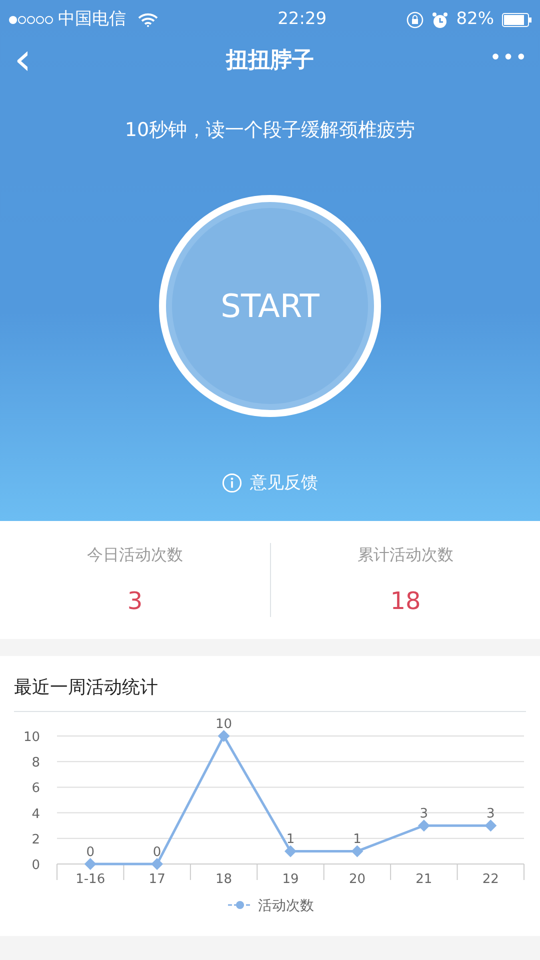  Describe the element at coordinates (92, 20) in the screenshot. I see `carrier-name: 中国电信` at that location.